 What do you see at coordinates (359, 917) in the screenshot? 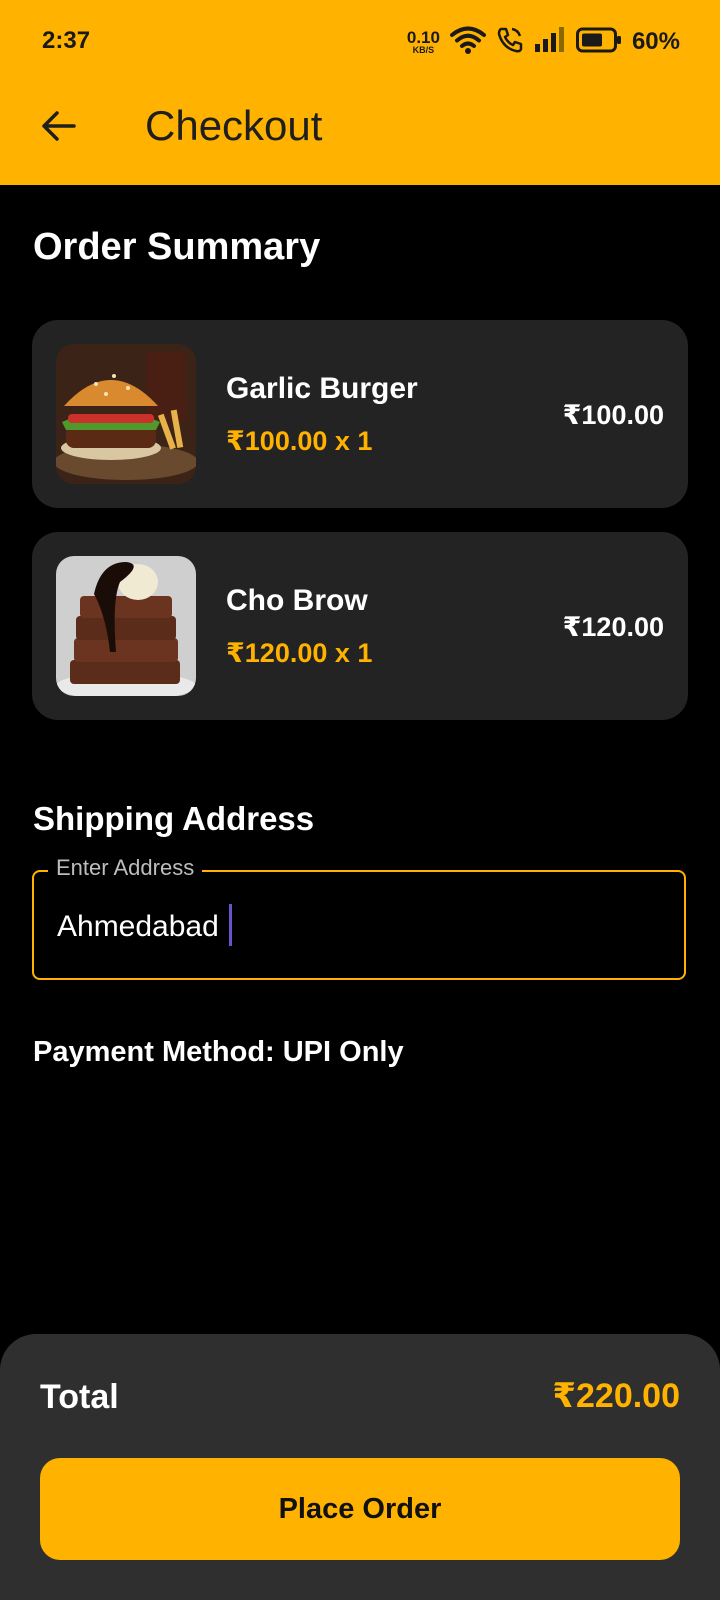
I see `address-input: Enter Address Ahmedabad` at bounding box center [359, 917].